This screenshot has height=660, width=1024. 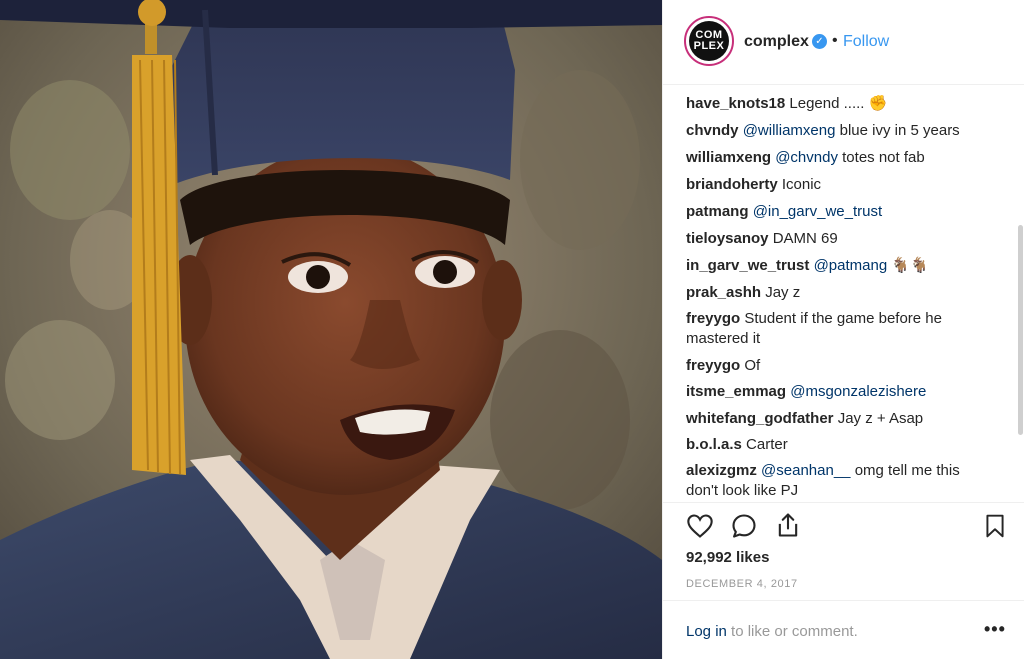 I want to click on comment-text: totes not fab, so click(x=883, y=157).